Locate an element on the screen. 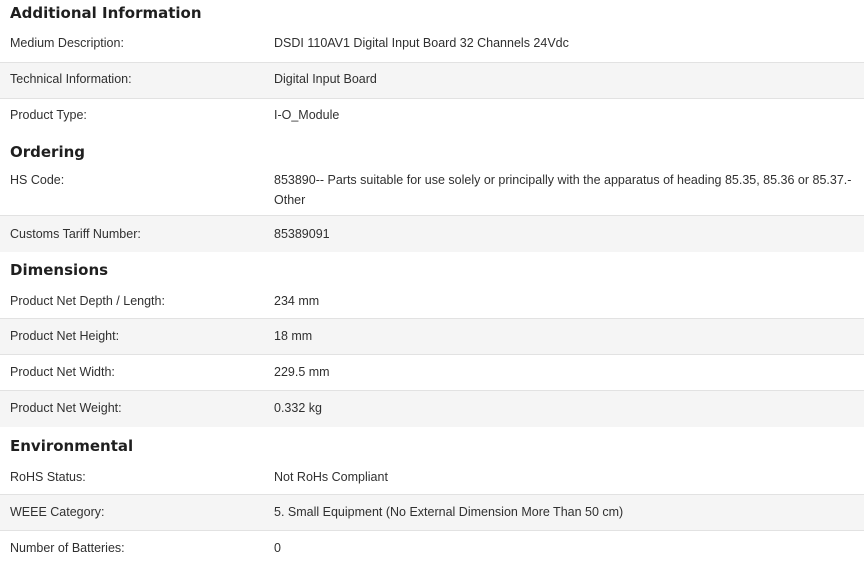 The width and height of the screenshot is (864, 562). spec-value: I-O_Module is located at coordinates (307, 115).